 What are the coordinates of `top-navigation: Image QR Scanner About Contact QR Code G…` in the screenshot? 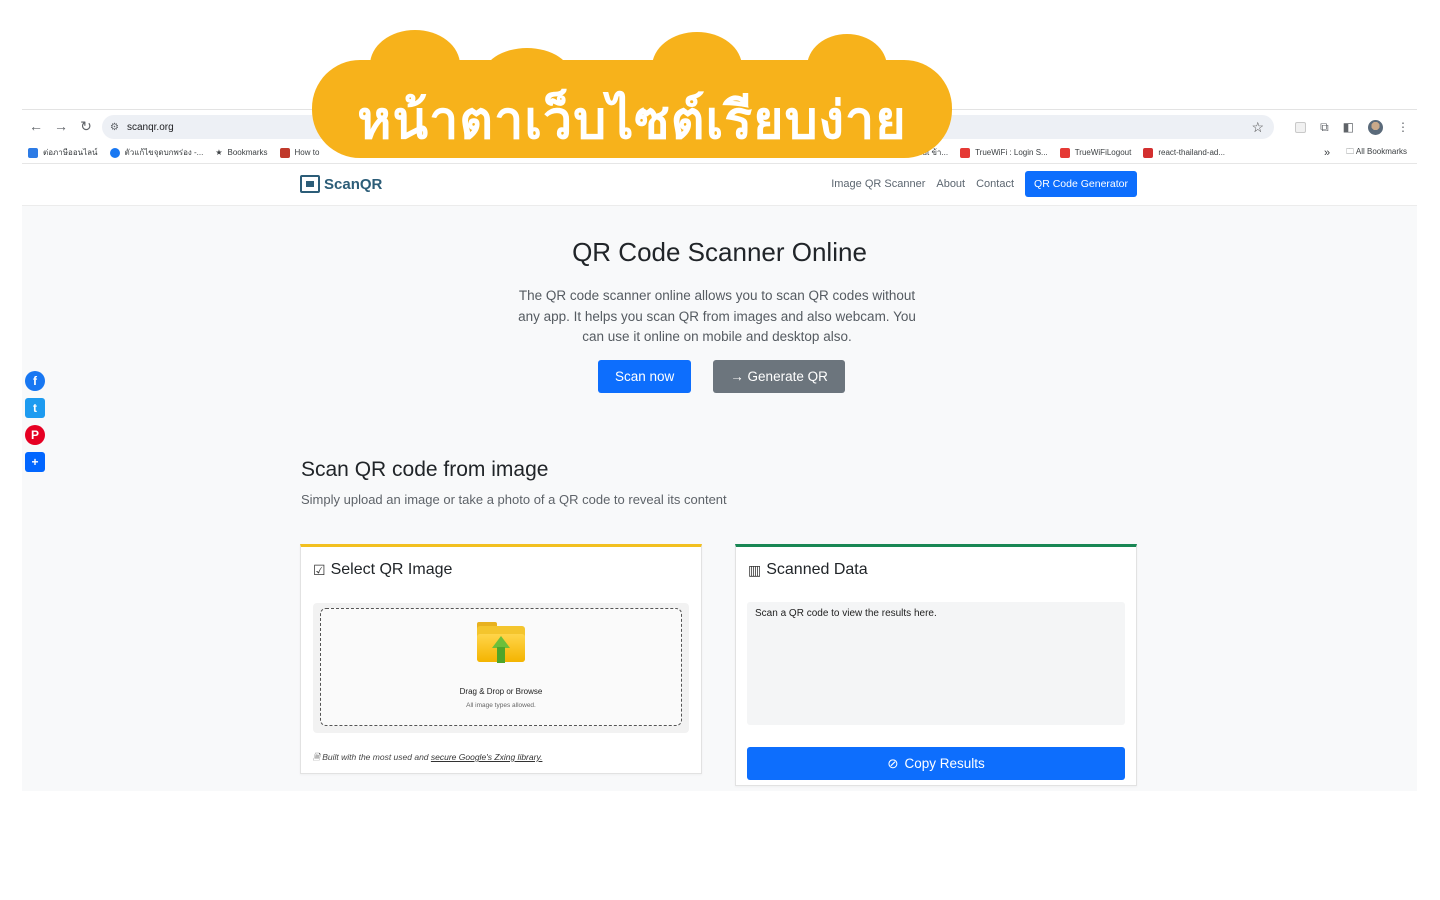 It's located at (984, 184).